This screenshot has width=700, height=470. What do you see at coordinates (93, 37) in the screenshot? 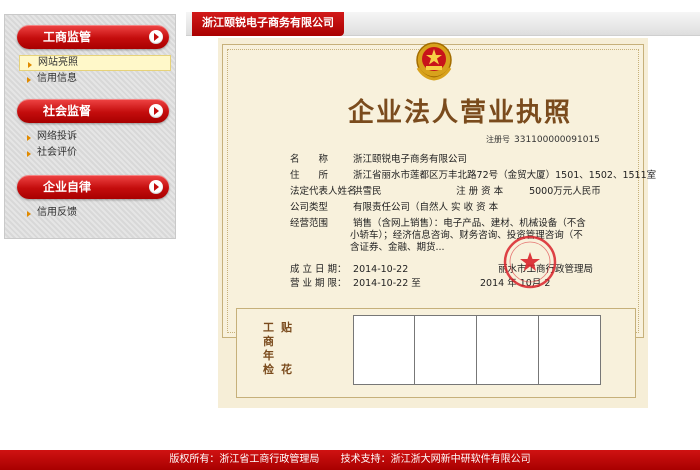
I see `menu-header-supervision: 工商监管` at bounding box center [93, 37].